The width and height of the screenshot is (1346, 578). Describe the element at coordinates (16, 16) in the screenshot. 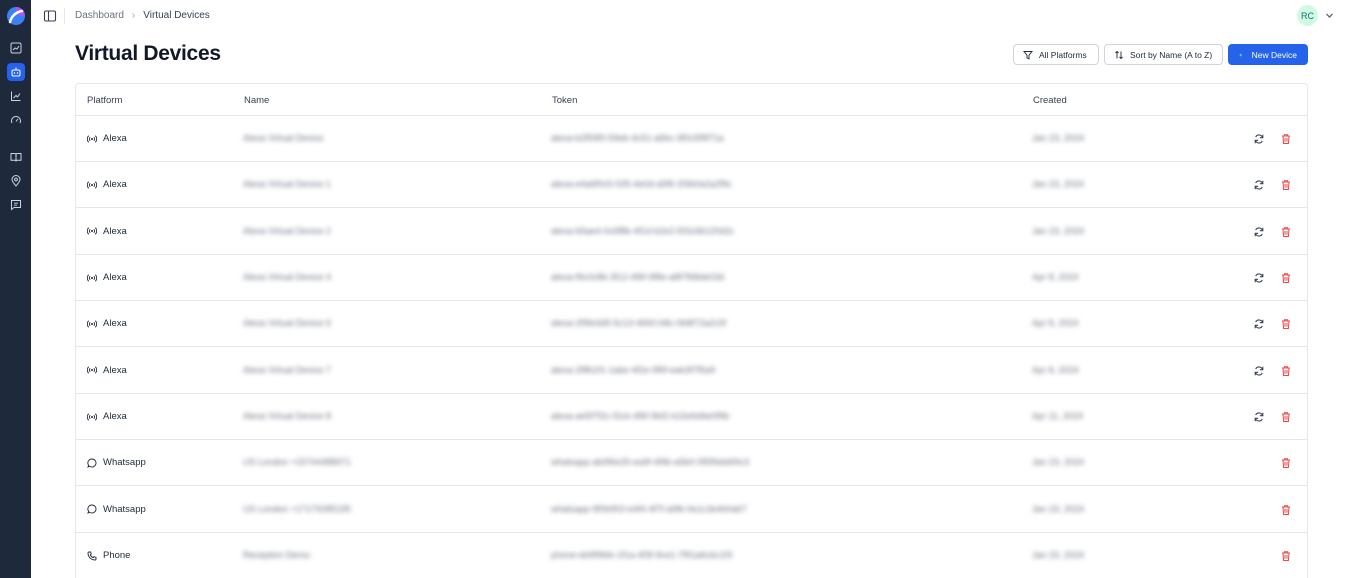

I see `app-logo-icon` at that location.